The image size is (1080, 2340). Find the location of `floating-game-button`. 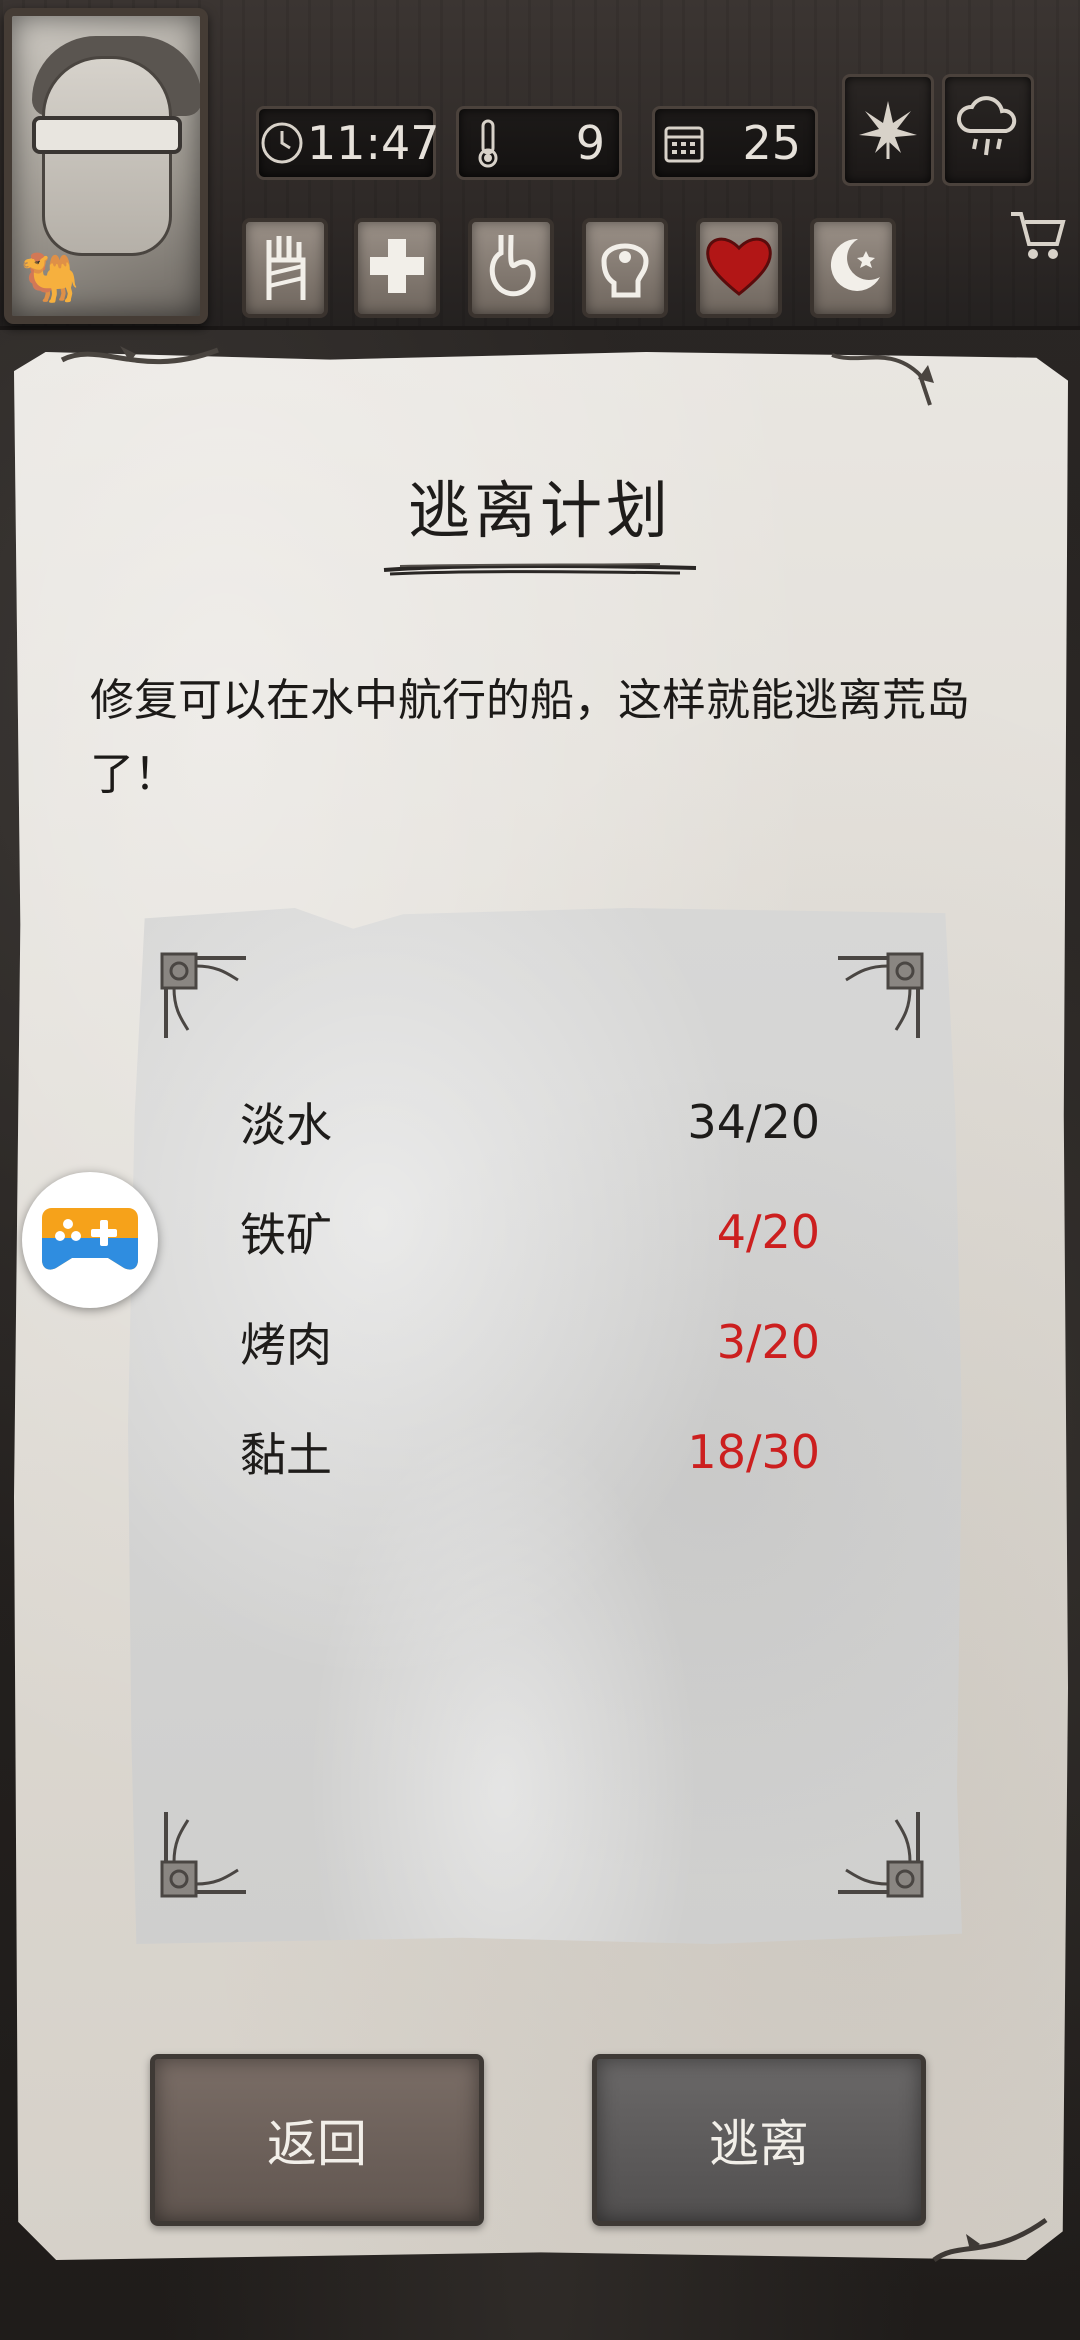

floating-game-button is located at coordinates (90, 1240).